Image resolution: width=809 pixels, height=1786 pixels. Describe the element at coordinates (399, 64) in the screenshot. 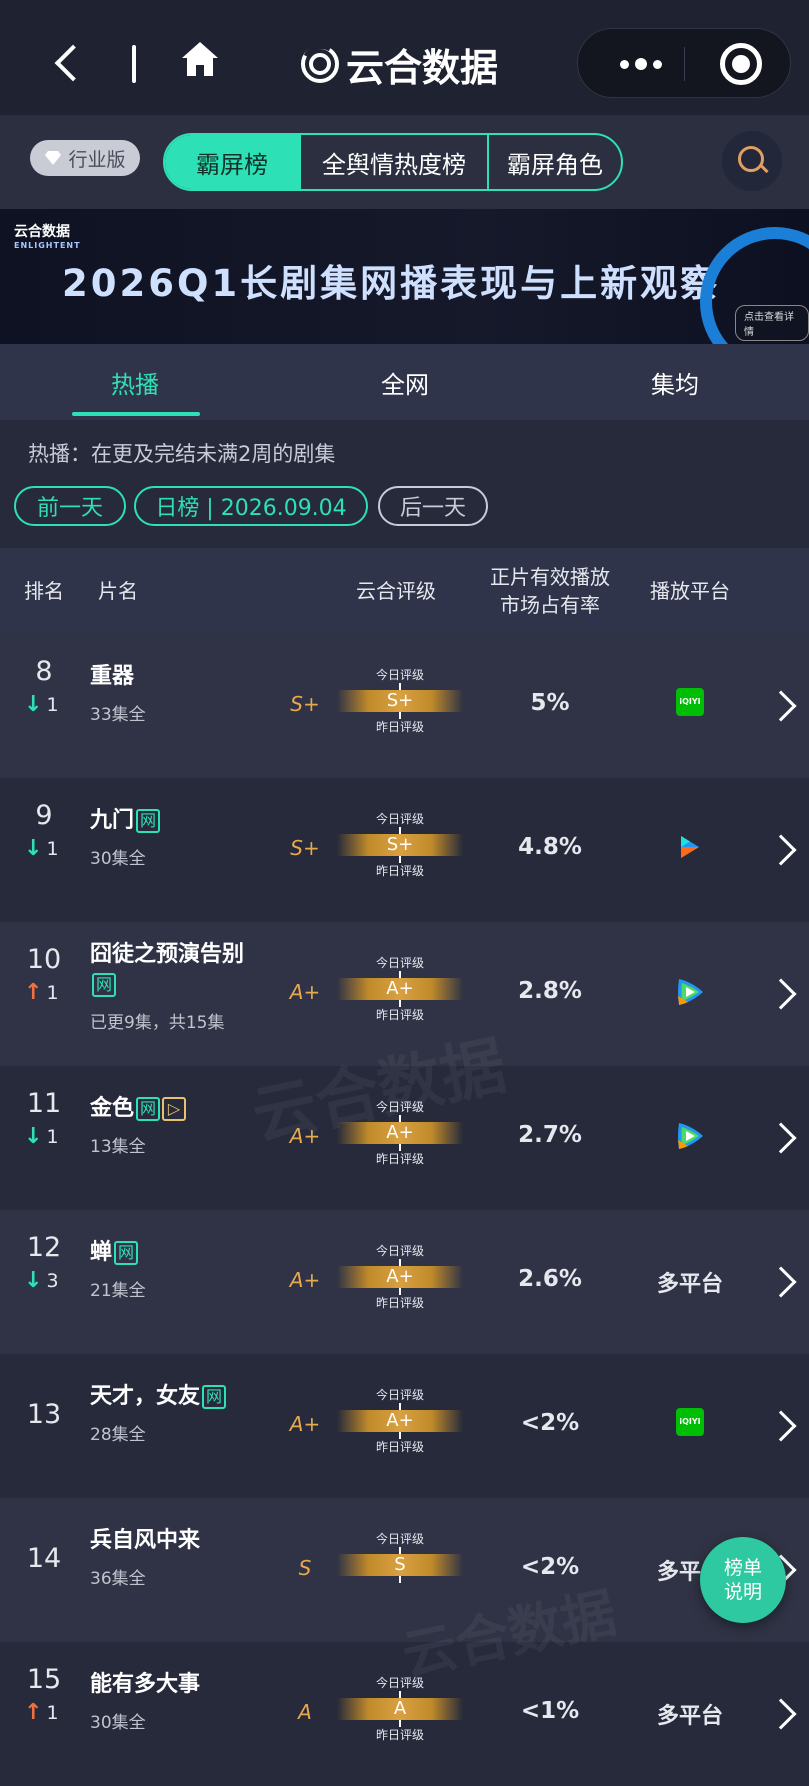

I see `app-title: 云合数据` at that location.